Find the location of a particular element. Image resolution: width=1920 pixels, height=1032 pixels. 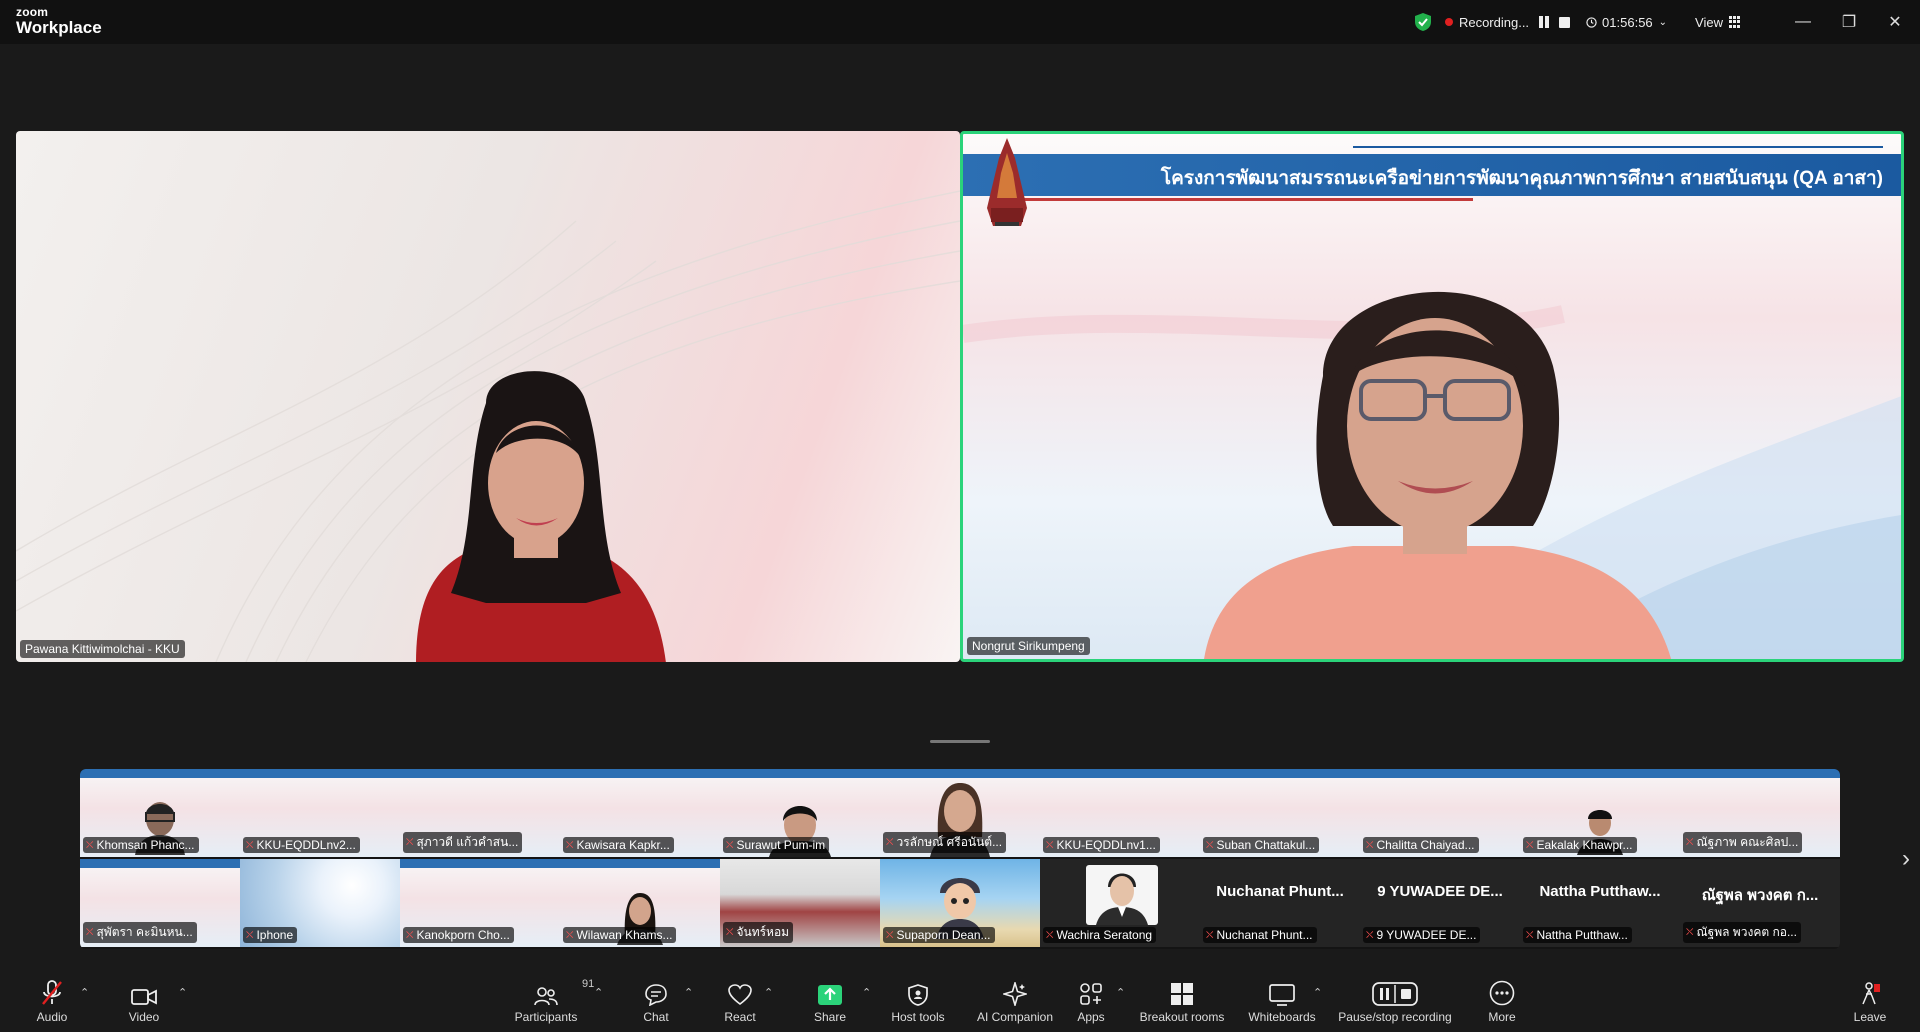

video-camera-icon is located at coordinates (144, 997).